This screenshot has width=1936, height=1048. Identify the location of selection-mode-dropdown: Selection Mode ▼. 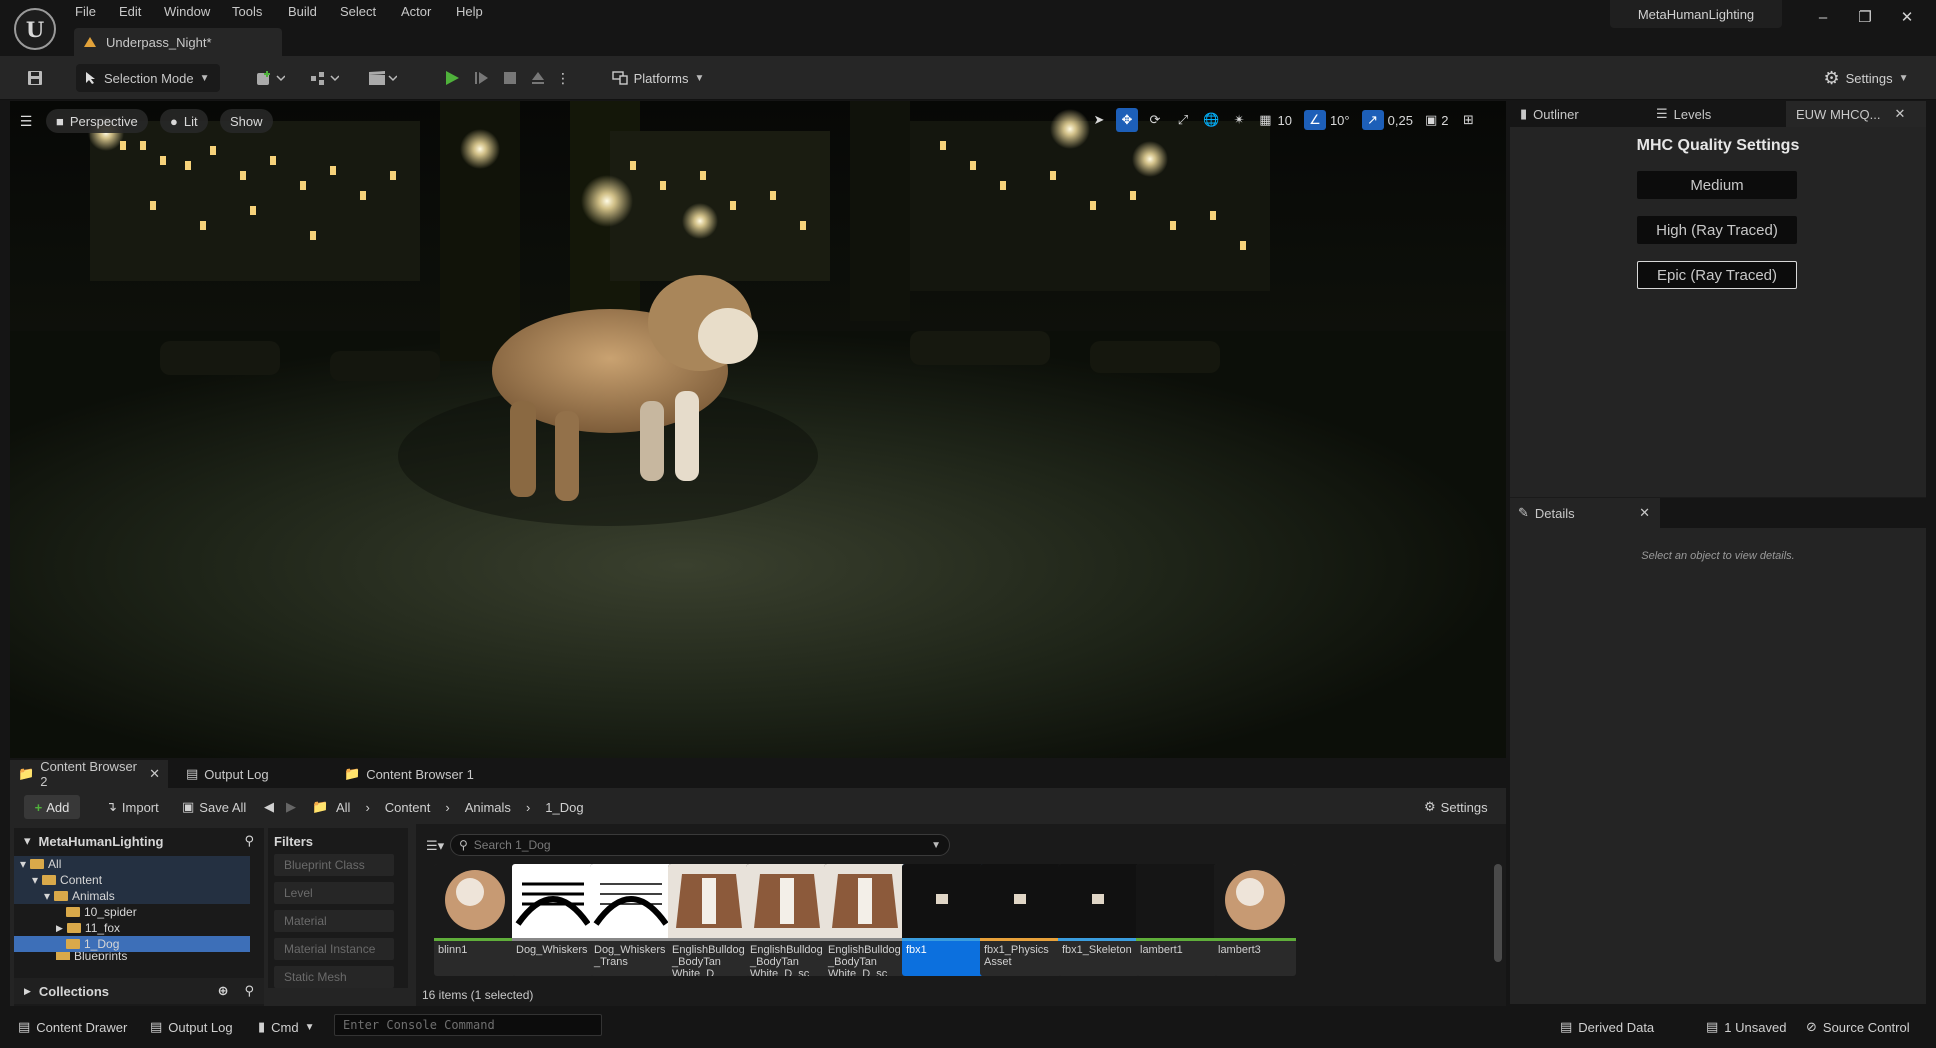
(148, 78).